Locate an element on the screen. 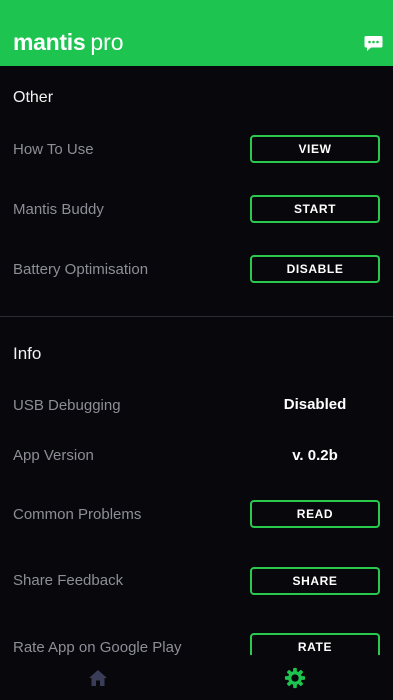 The height and width of the screenshot is (700, 393). common-problems-label: Common Problems is located at coordinates (77, 514).